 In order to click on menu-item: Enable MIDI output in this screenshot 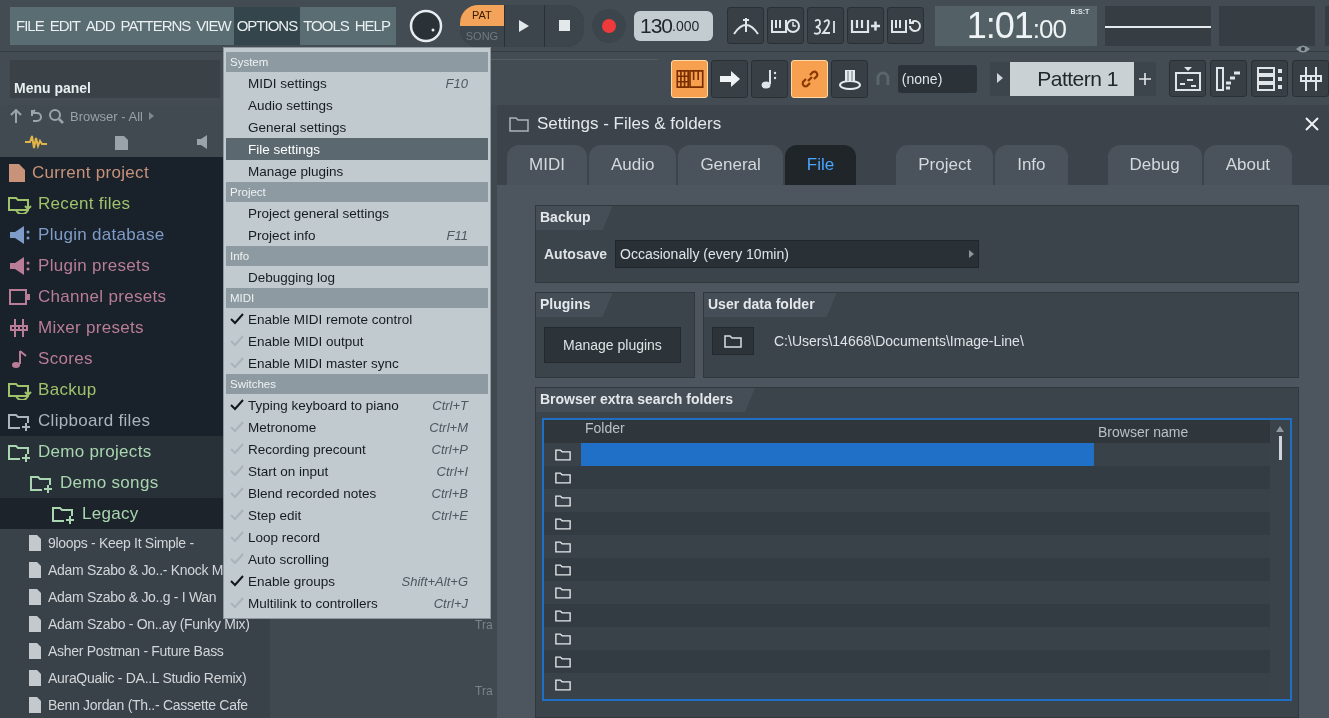, I will do `click(357, 341)`.